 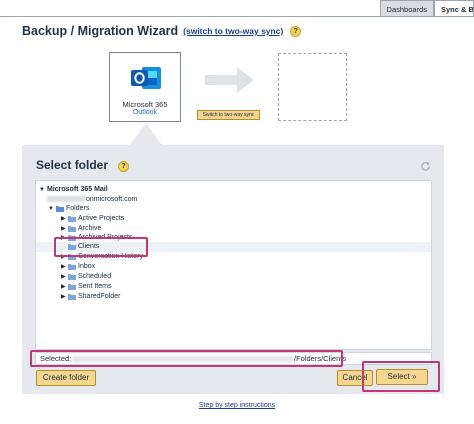 What do you see at coordinates (312, 87) in the screenshot?
I see `destination-placeholder` at bounding box center [312, 87].